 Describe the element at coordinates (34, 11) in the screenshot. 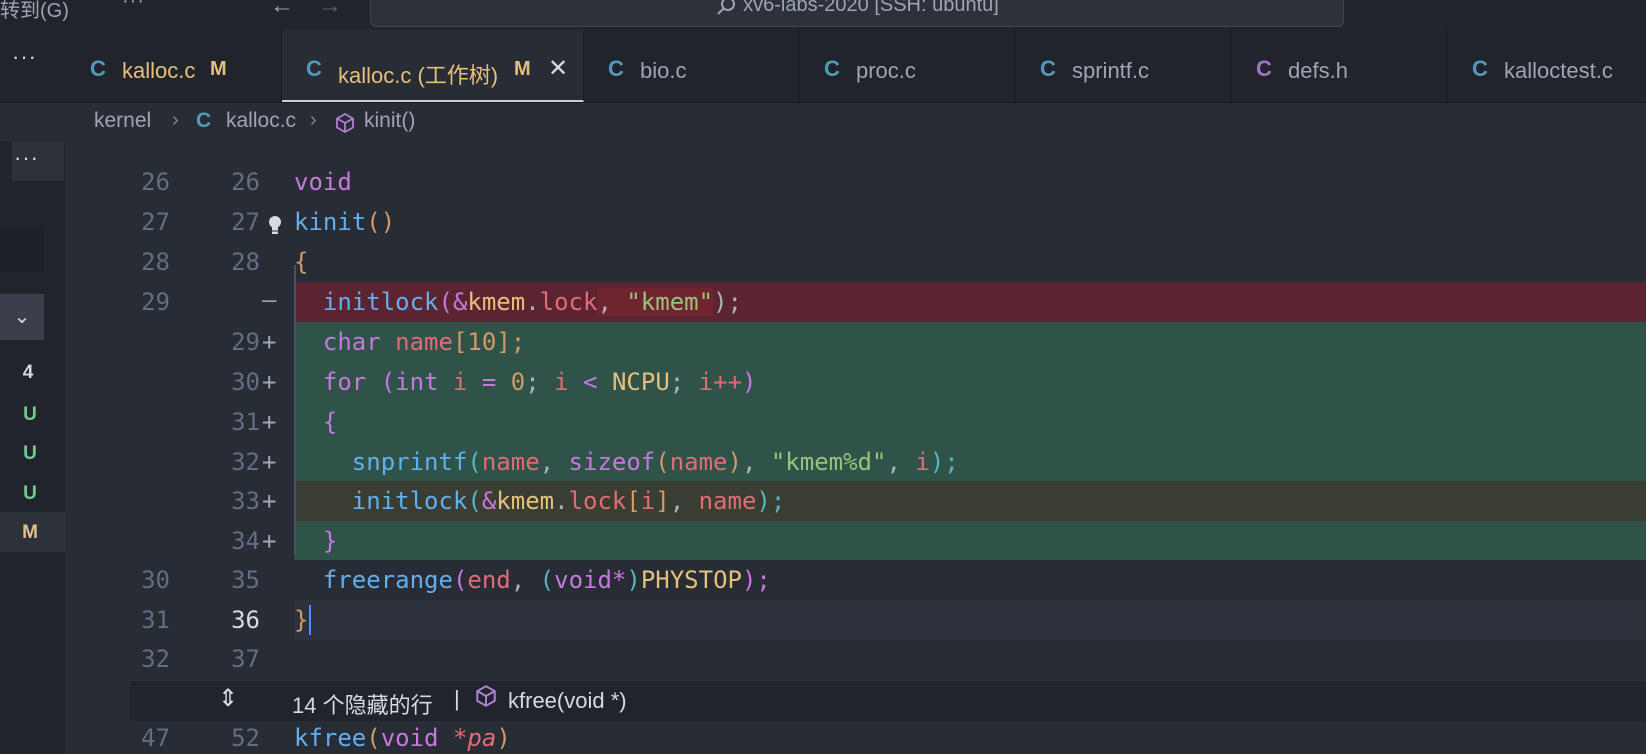

I see `goto-menu: 转到(G)` at that location.